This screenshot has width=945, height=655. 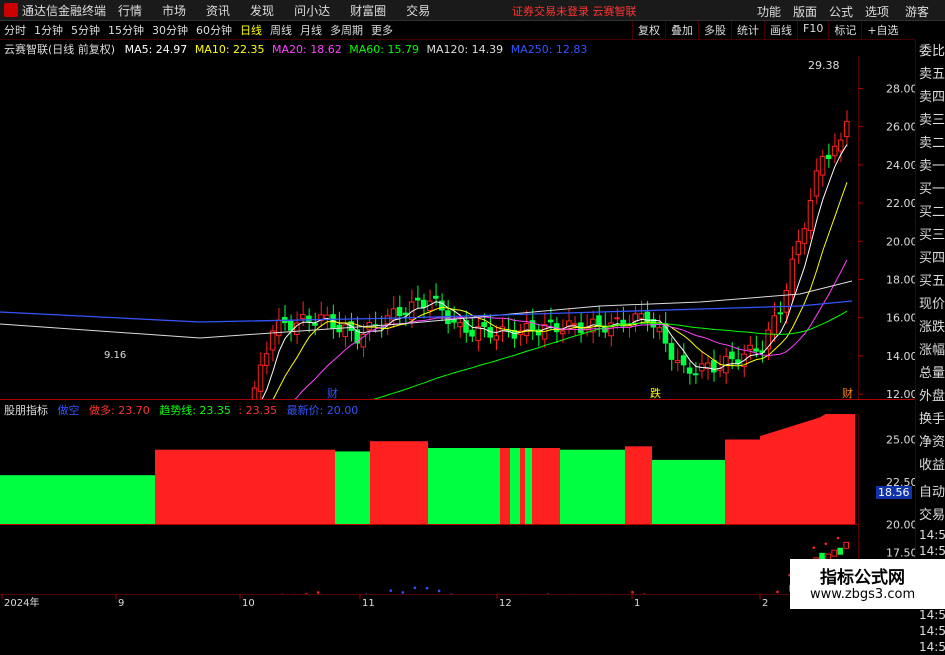 What do you see at coordinates (930, 281) in the screenshot?
I see `quote-label: 买五` at bounding box center [930, 281].